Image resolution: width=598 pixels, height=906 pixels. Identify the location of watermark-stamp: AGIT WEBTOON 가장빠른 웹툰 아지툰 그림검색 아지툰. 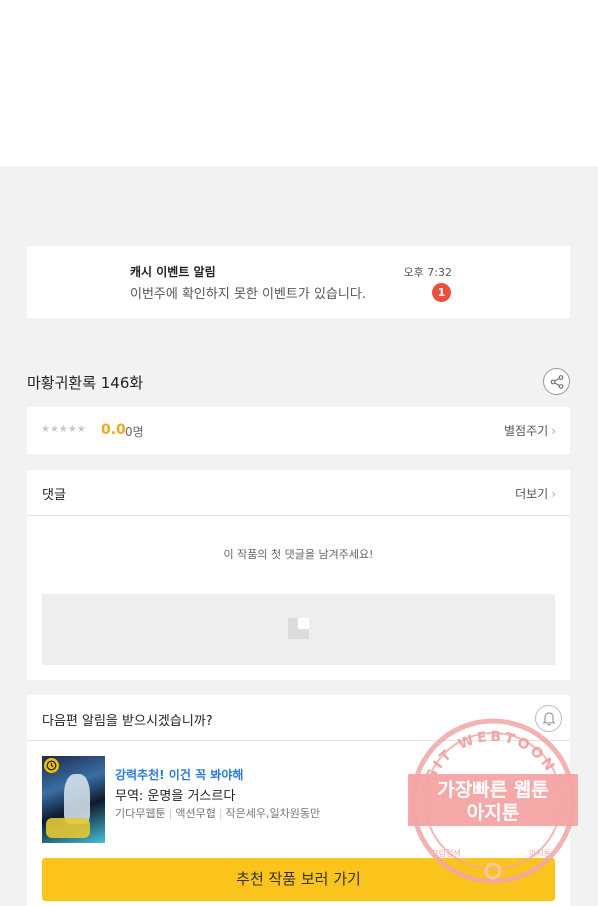
(493, 801).